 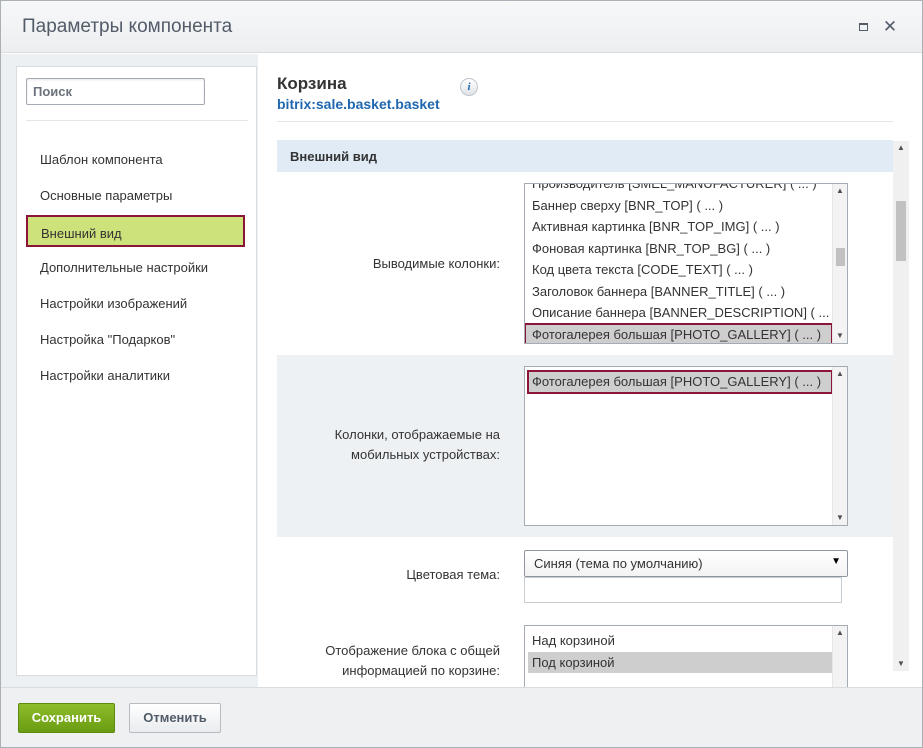 What do you see at coordinates (436, 263) in the screenshot?
I see `columns-label: Выводимые колонки:` at bounding box center [436, 263].